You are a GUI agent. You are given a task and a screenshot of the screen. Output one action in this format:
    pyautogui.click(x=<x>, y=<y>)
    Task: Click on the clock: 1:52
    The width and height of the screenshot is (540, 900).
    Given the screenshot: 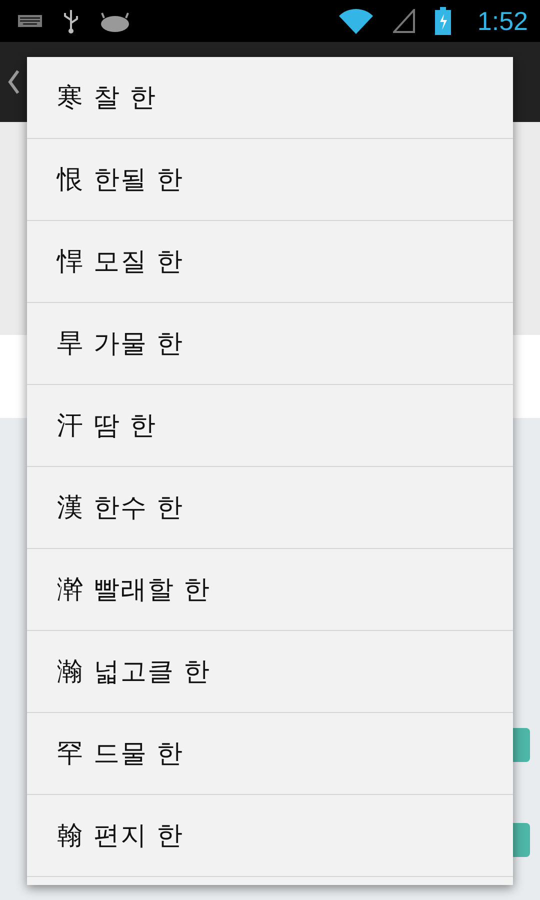 What is the action you would take?
    pyautogui.click(x=502, y=21)
    